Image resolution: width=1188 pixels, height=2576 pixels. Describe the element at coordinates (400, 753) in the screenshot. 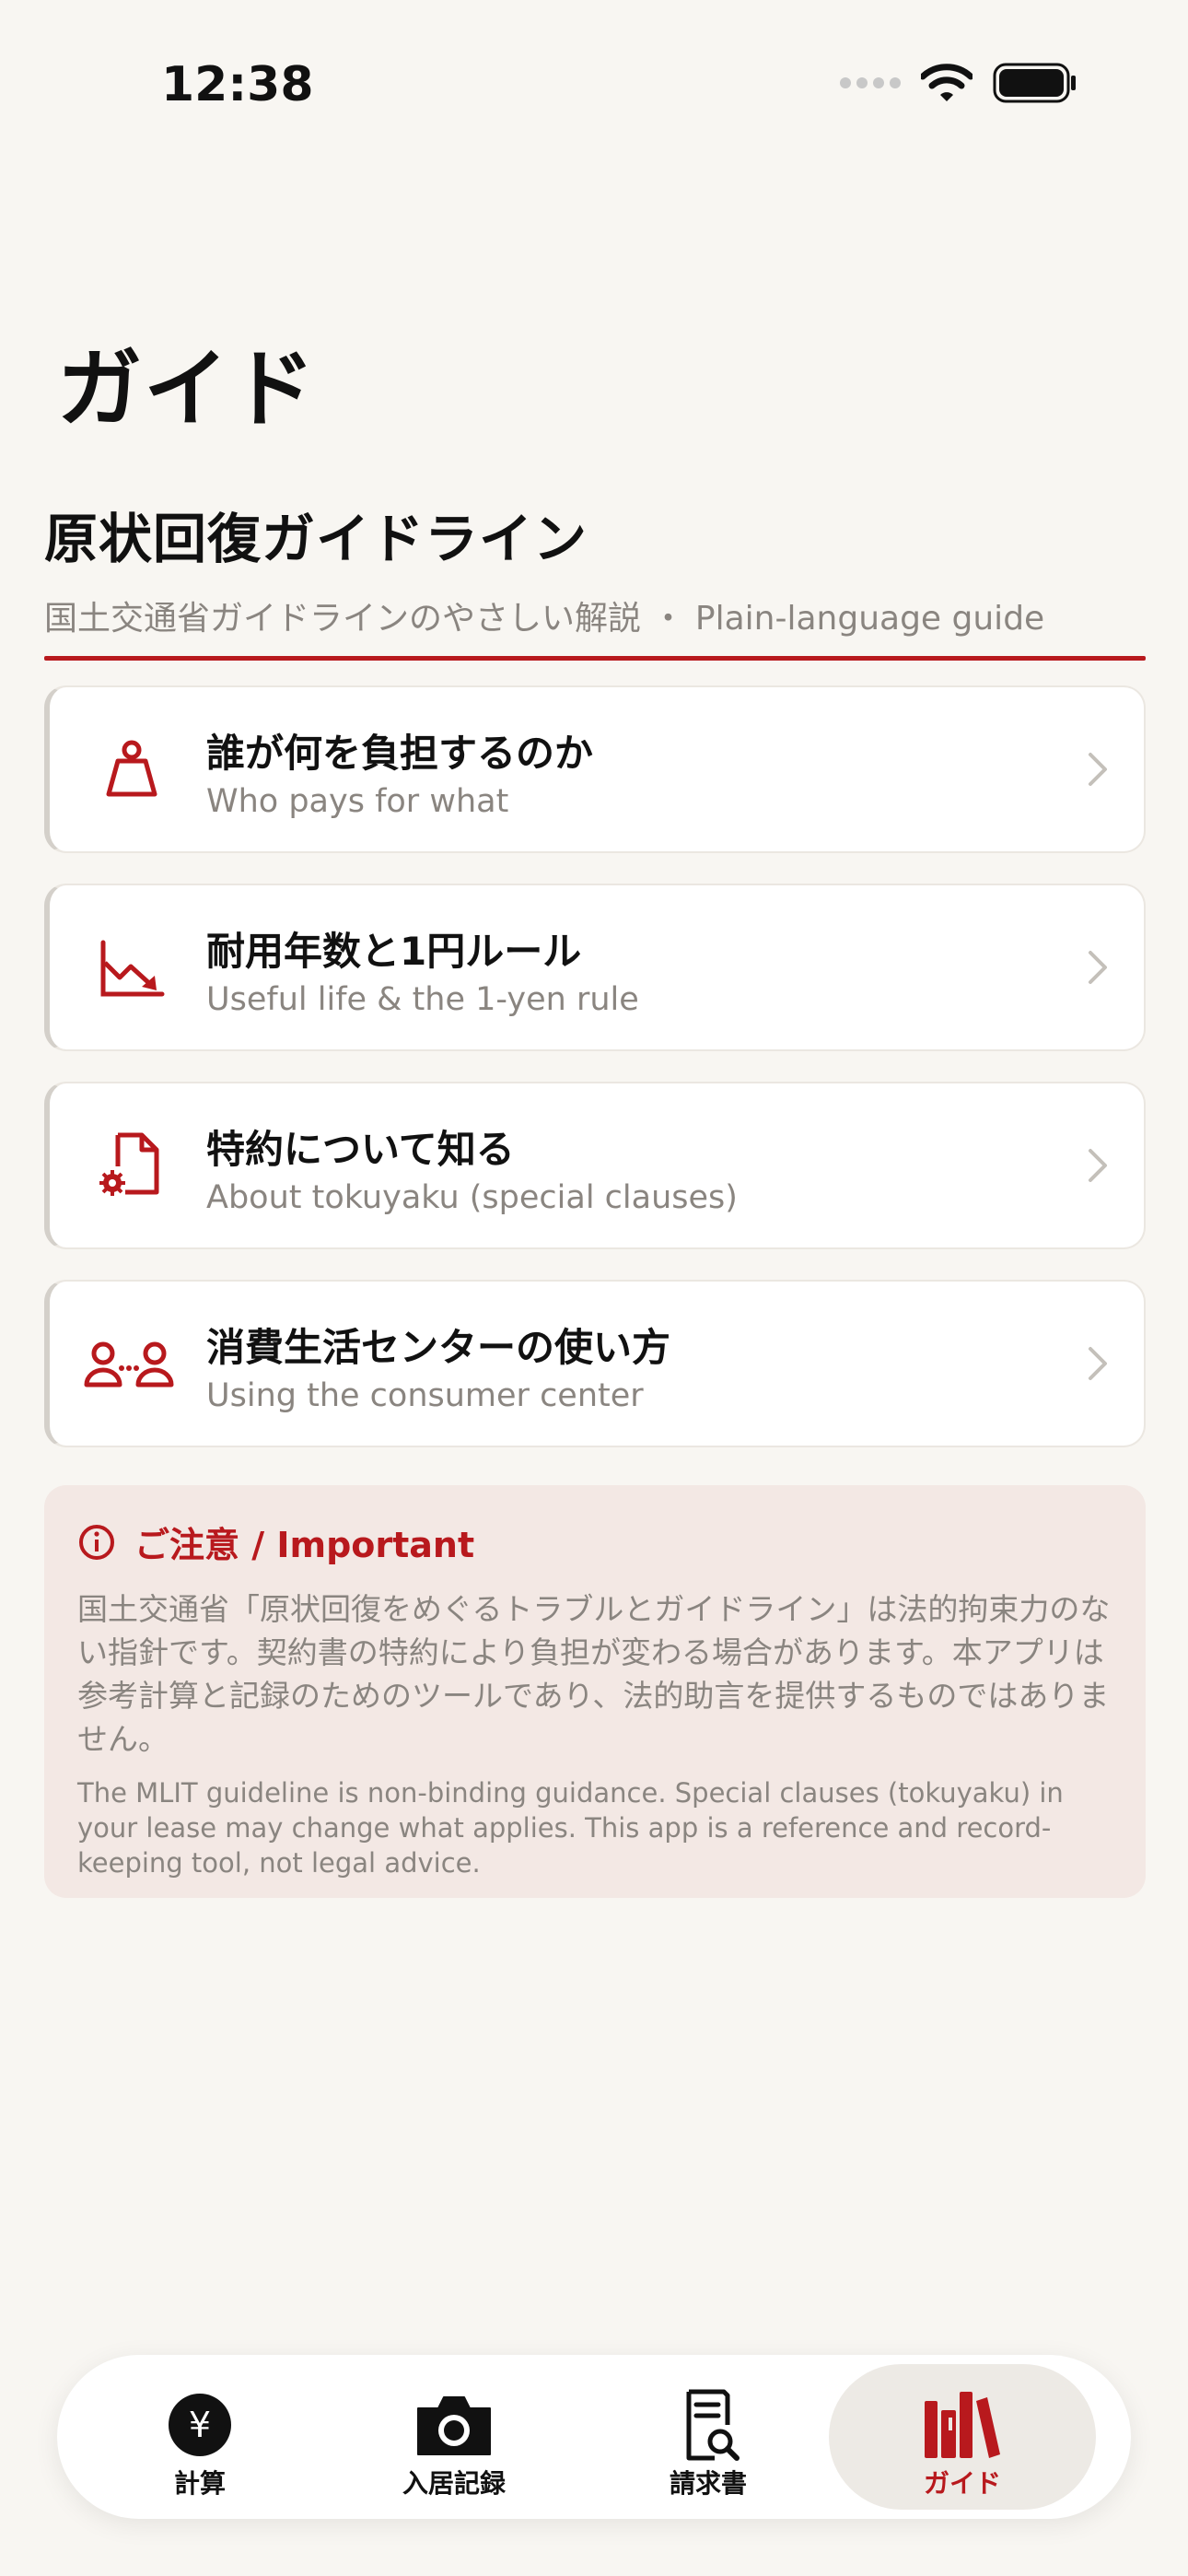

I see `guide-card-title: 誰が何を負担するのか` at that location.